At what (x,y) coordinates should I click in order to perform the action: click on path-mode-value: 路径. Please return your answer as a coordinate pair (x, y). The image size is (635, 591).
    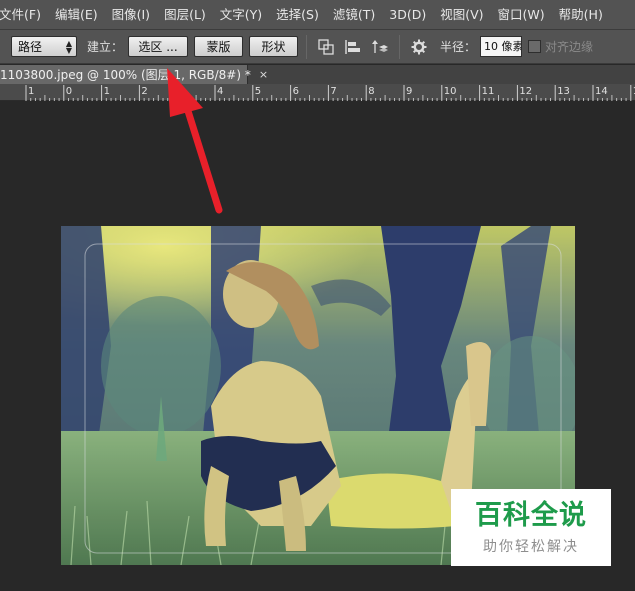
    Looking at the image, I should click on (30, 47).